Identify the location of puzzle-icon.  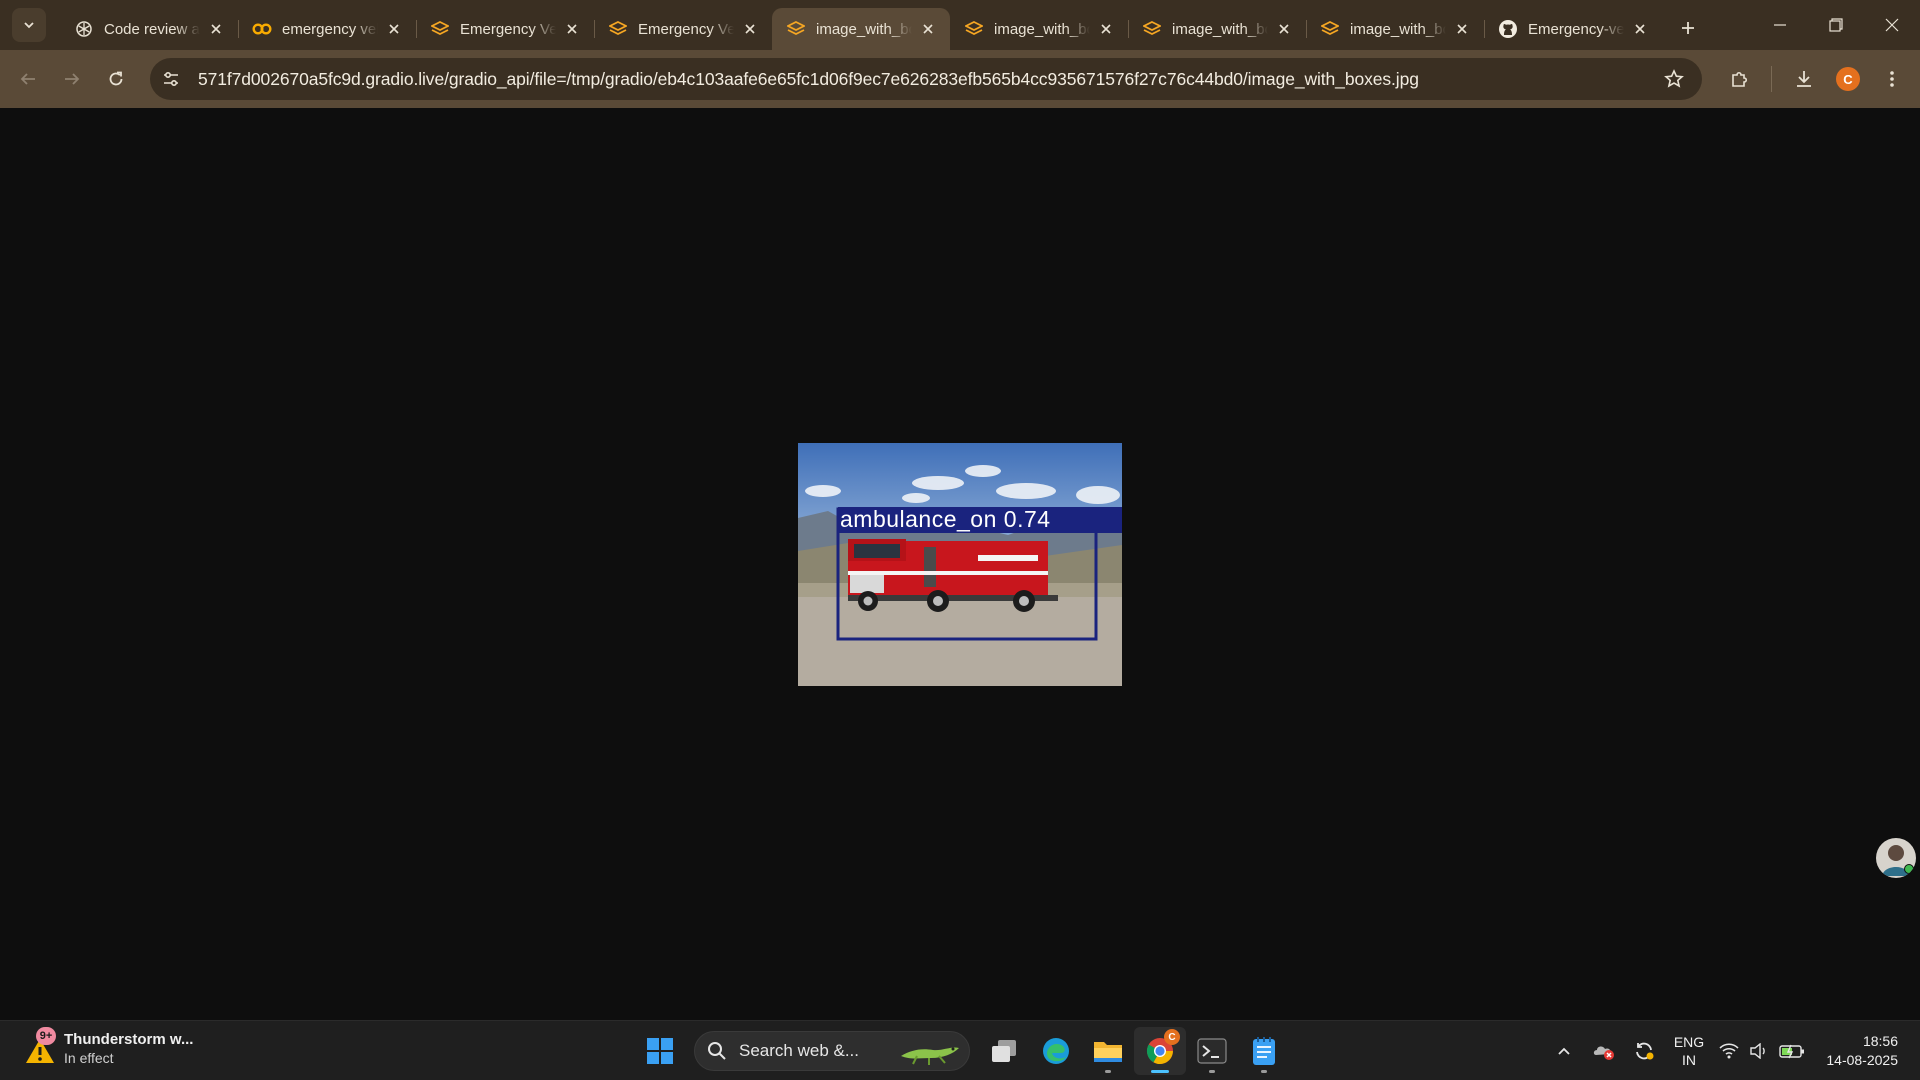
(1740, 79).